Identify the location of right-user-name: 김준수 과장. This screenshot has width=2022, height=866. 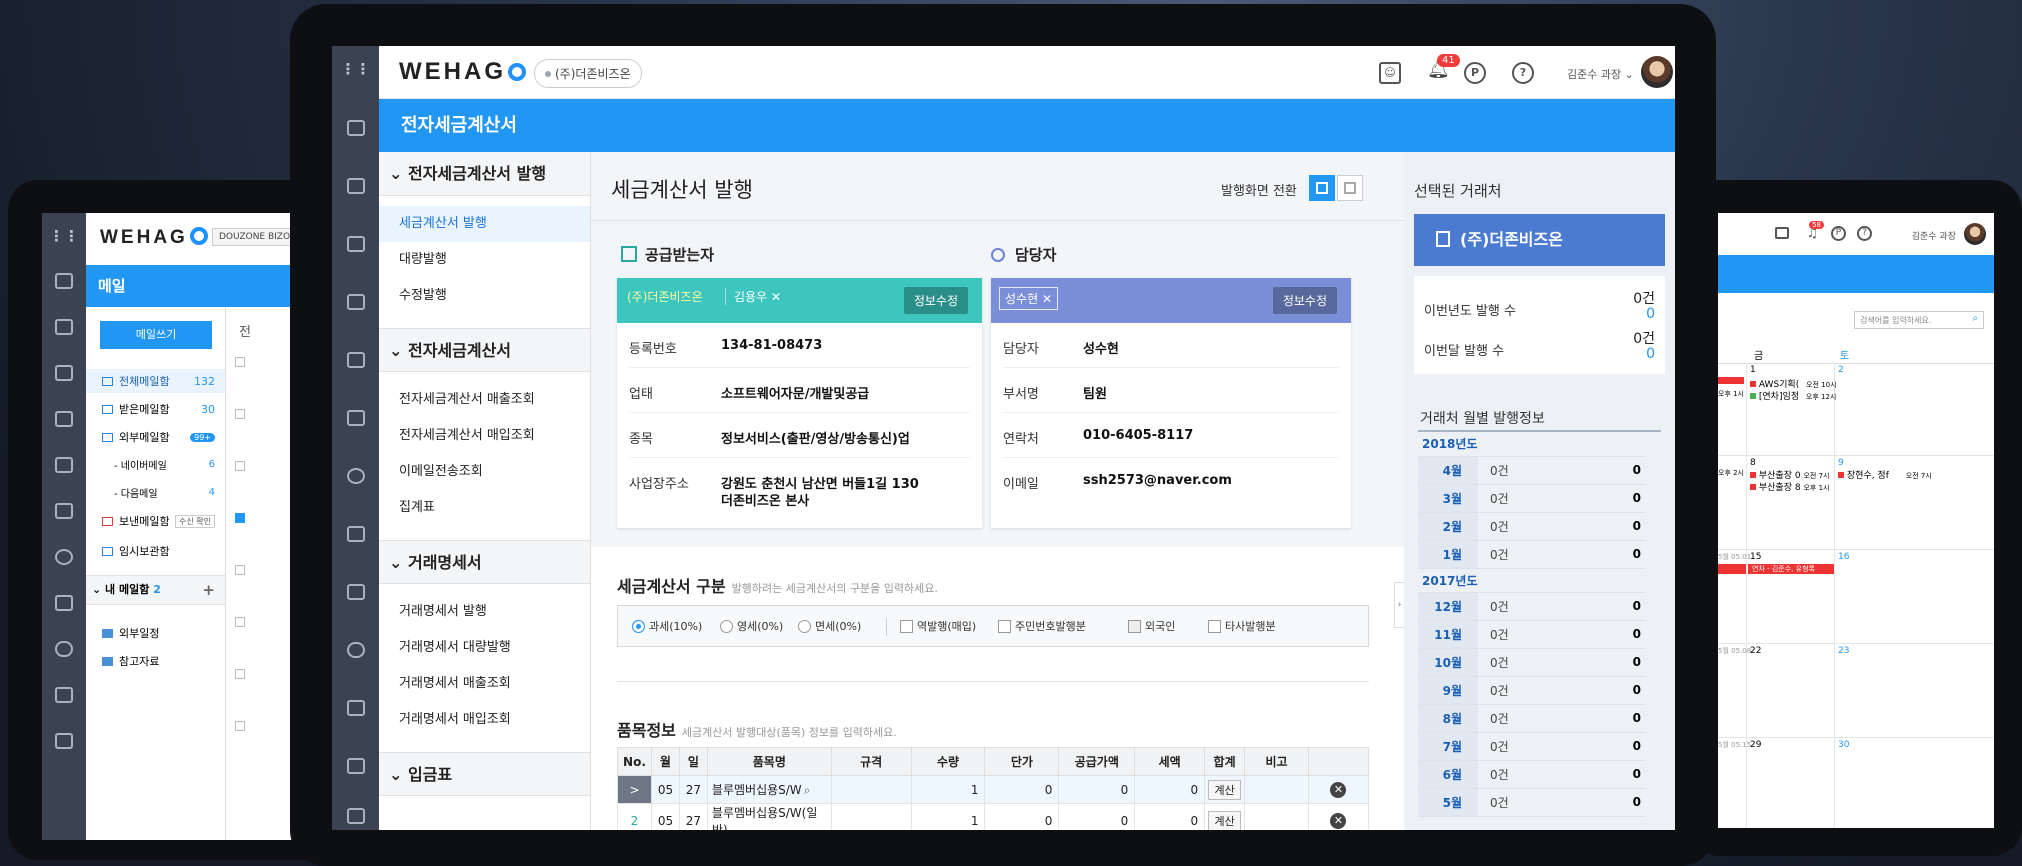
(1934, 235).